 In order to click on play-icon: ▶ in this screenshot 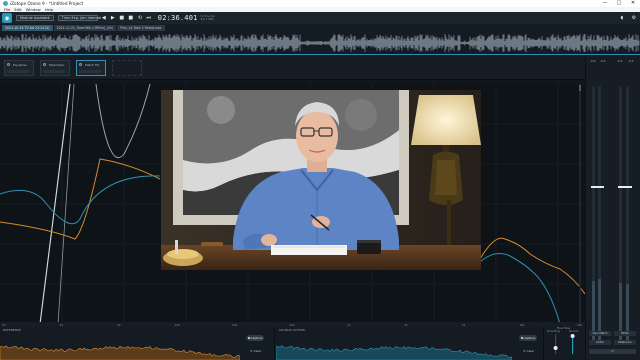, I will do `click(113, 18)`.